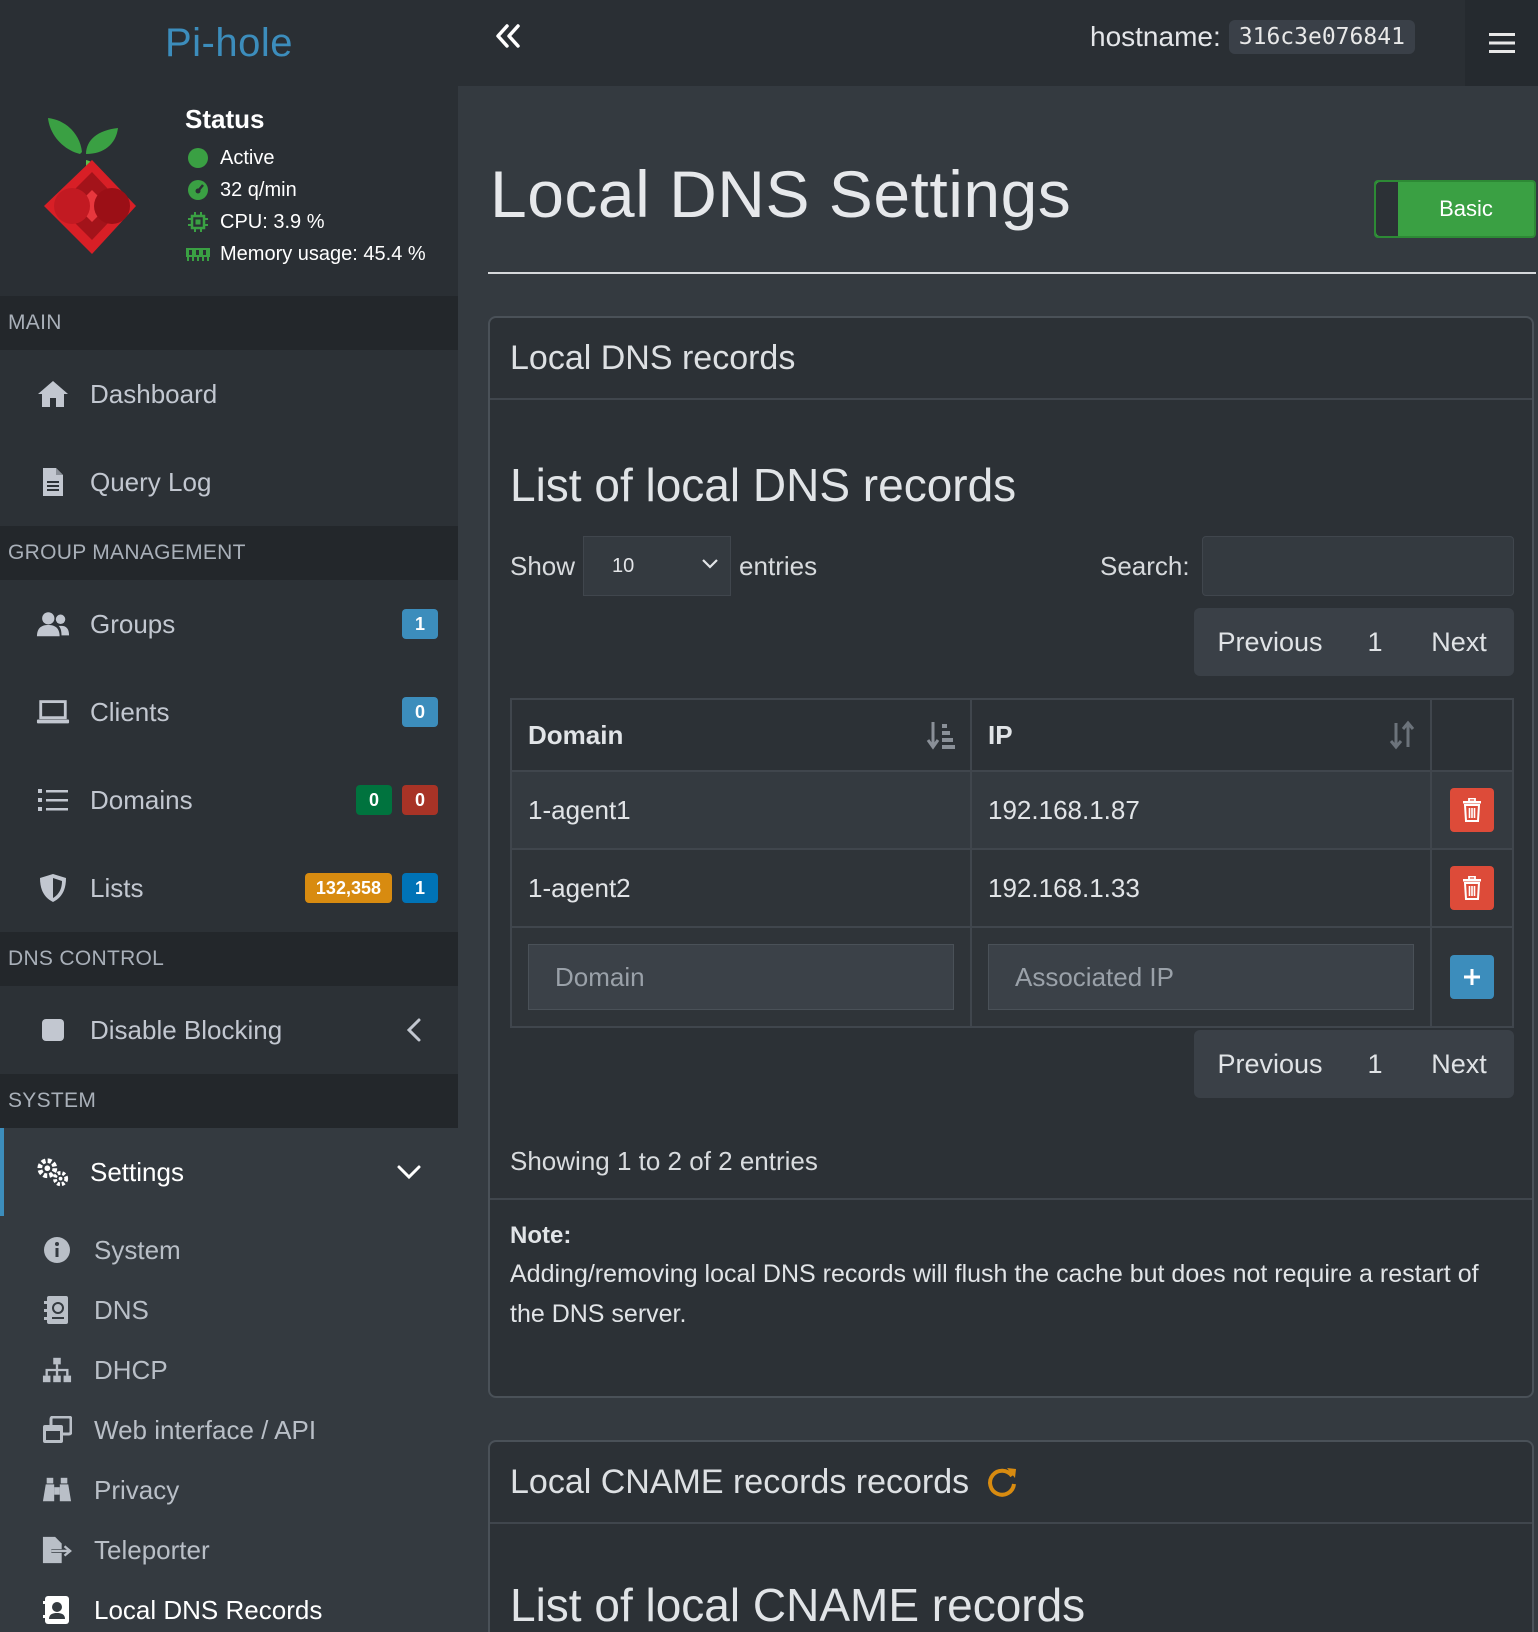 The width and height of the screenshot is (1538, 1632). I want to click on gauge-icon, so click(198, 190).